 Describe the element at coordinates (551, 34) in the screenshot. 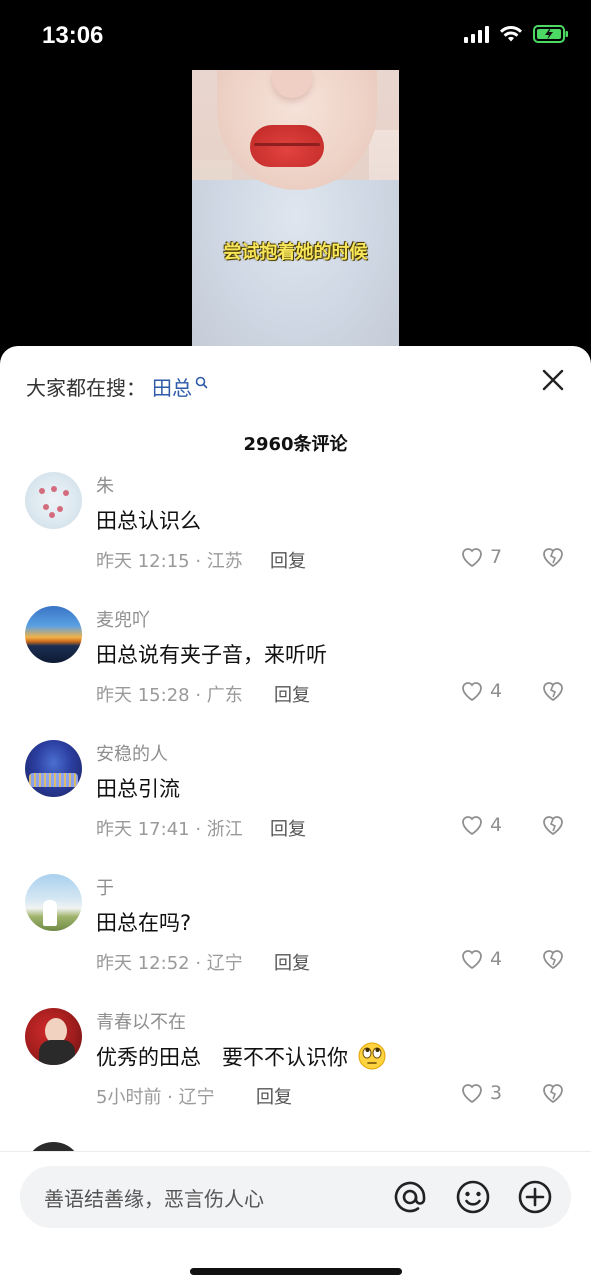

I see `battery-charging-icon` at that location.